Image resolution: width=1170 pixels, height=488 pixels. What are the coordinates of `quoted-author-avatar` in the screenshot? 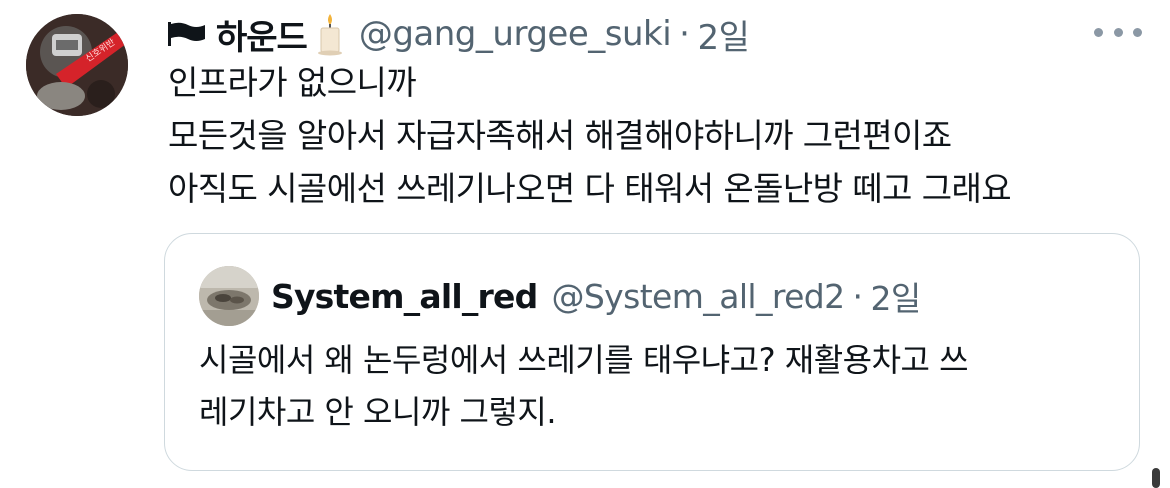 It's located at (229, 296).